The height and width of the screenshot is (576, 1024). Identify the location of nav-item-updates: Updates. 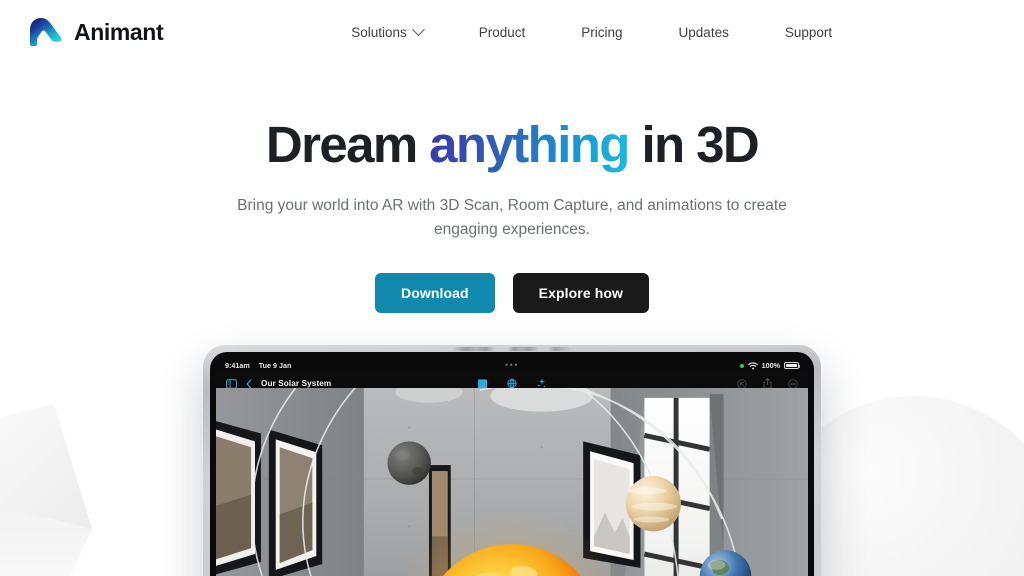
(704, 32).